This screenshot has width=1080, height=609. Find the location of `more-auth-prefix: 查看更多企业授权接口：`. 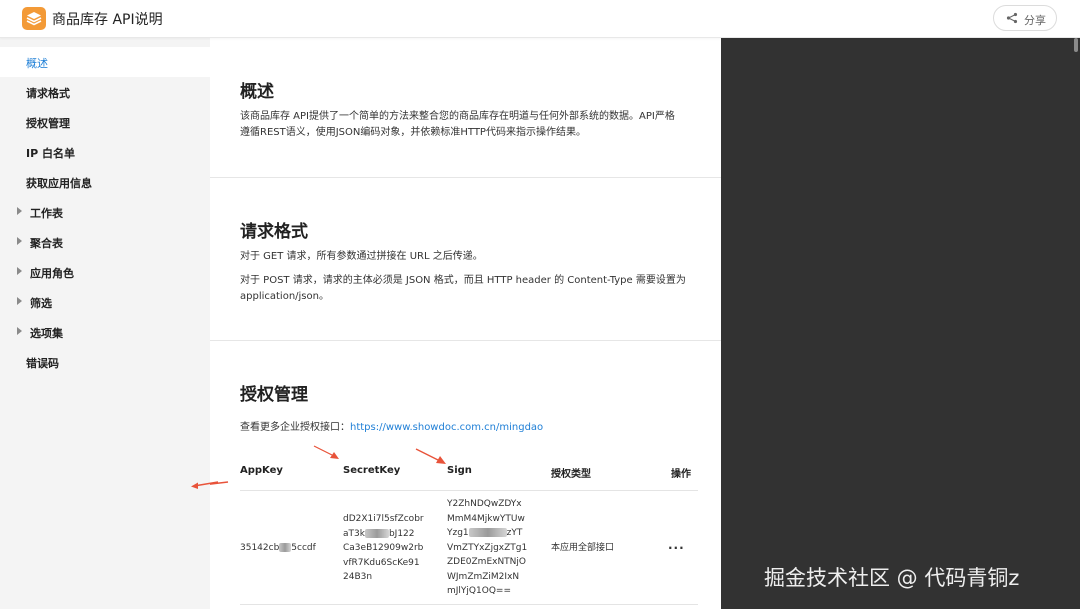

more-auth-prefix: 查看更多企业授权接口： is located at coordinates (295, 427).